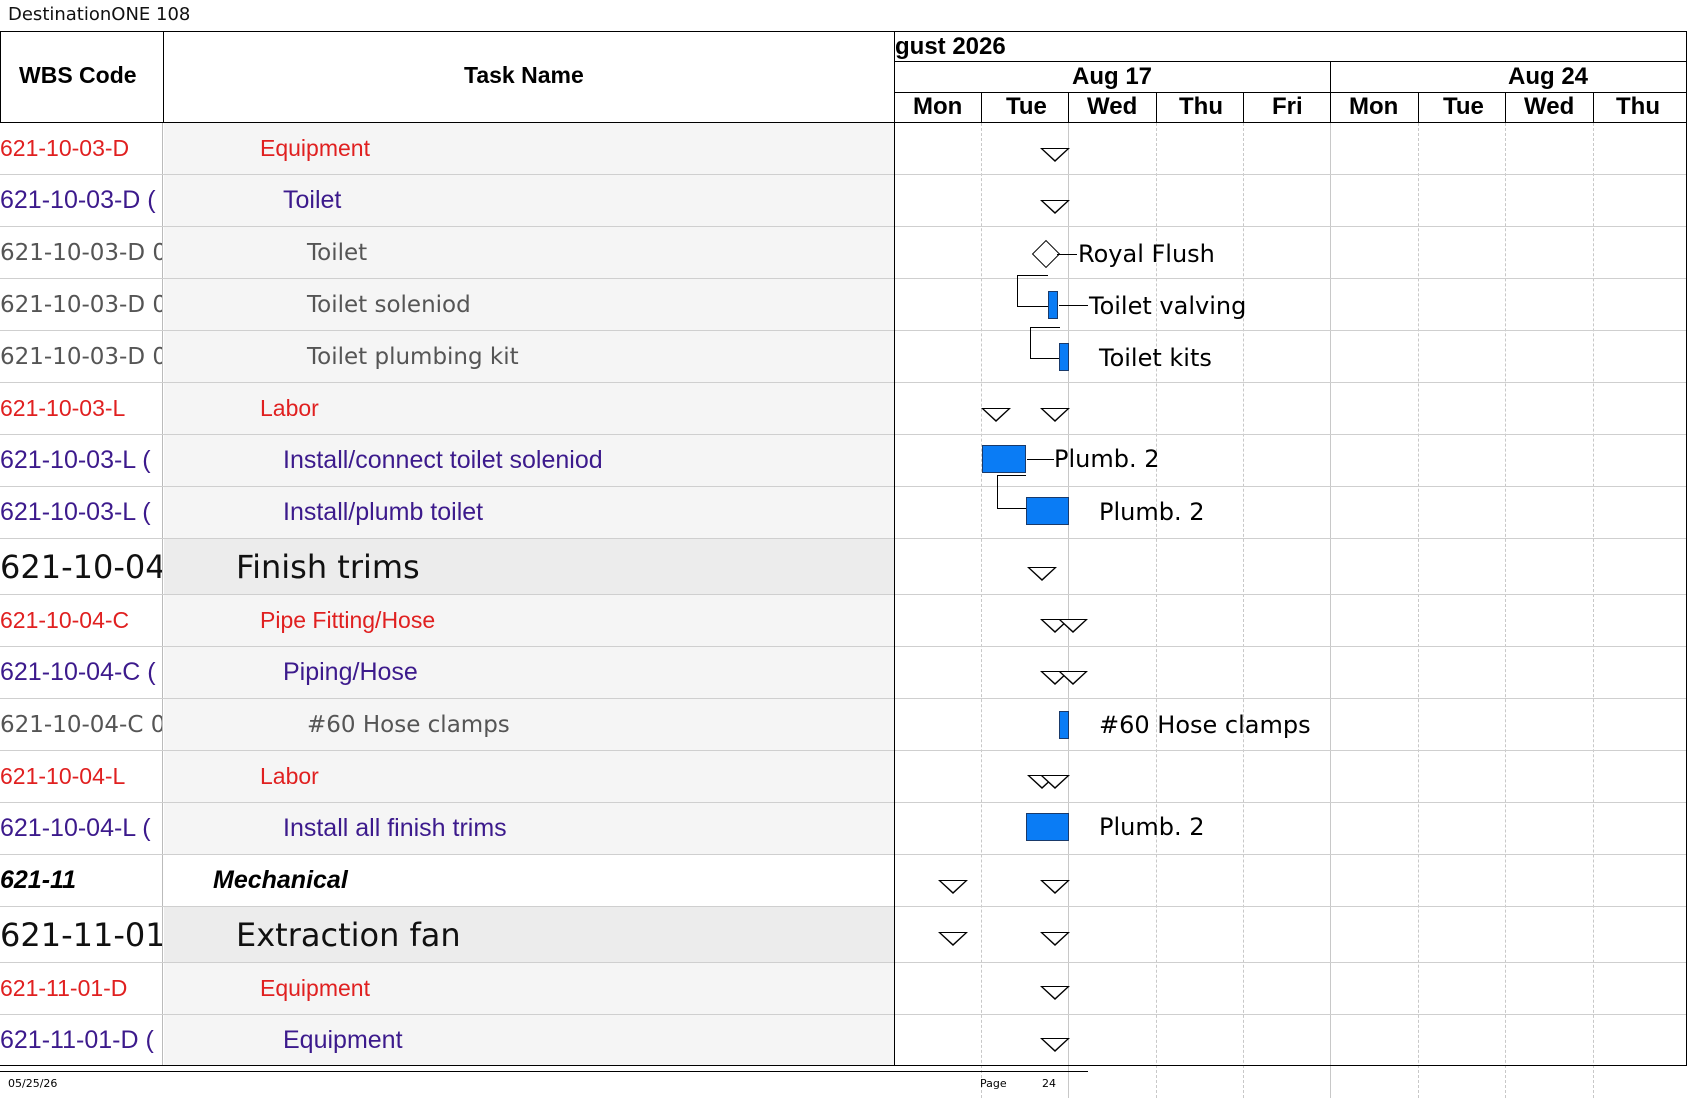 Image resolution: width=1687 pixels, height=1098 pixels. I want to click on wbs-column-header: WBS Code, so click(82, 77).